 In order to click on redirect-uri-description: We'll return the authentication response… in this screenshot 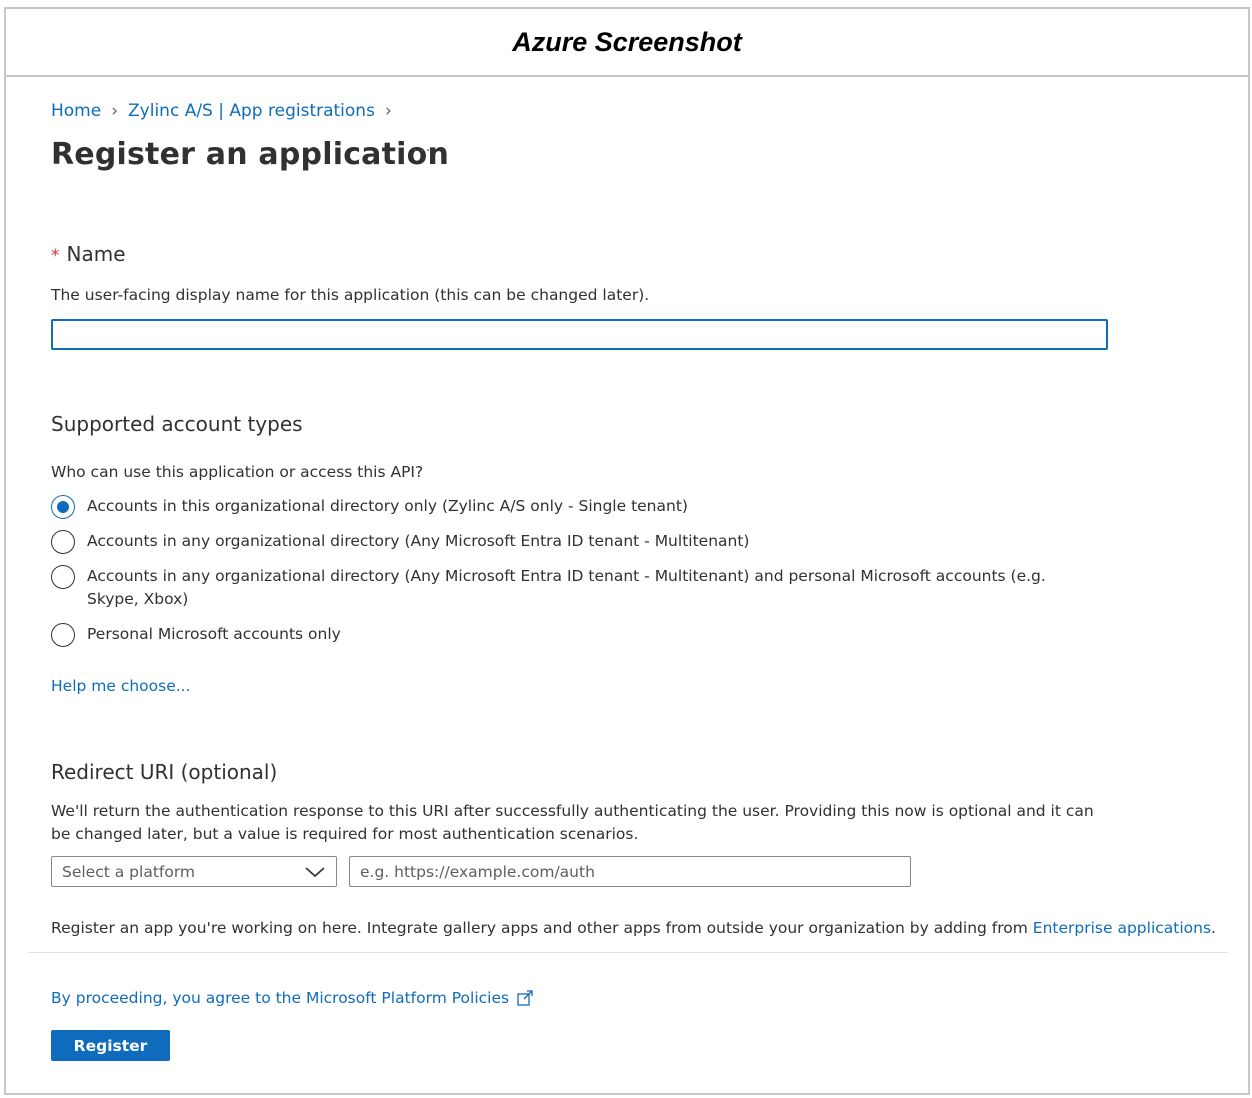, I will do `click(572, 822)`.